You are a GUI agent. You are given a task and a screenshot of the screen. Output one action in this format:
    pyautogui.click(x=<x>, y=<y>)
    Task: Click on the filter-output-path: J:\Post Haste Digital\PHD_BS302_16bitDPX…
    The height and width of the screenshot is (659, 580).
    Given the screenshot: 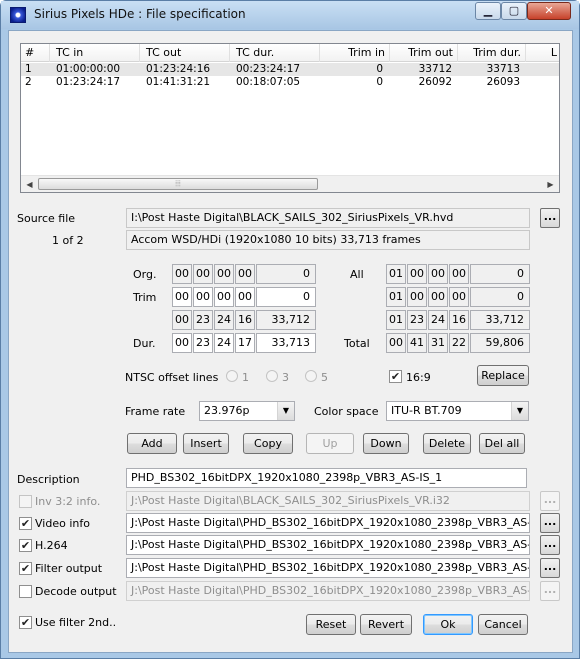 What is the action you would take?
    pyautogui.click(x=328, y=568)
    